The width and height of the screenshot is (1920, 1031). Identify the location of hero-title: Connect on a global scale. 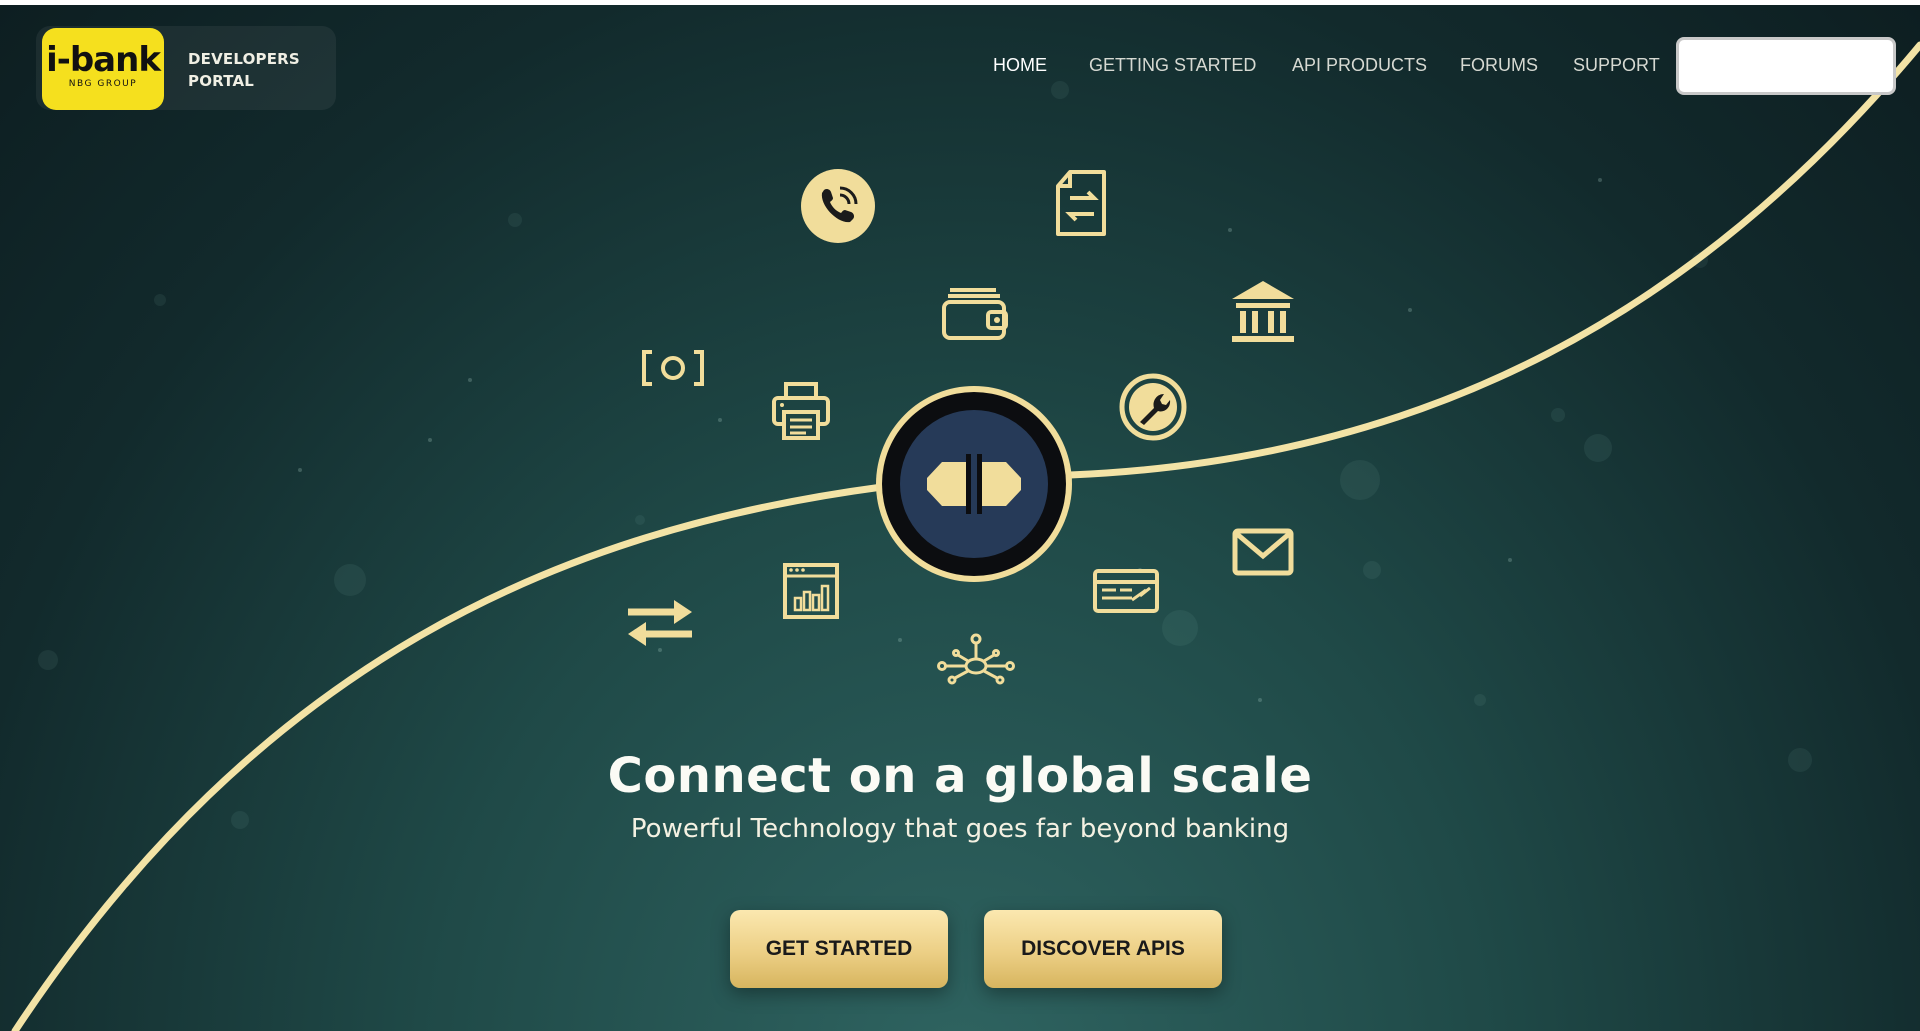
(960, 776).